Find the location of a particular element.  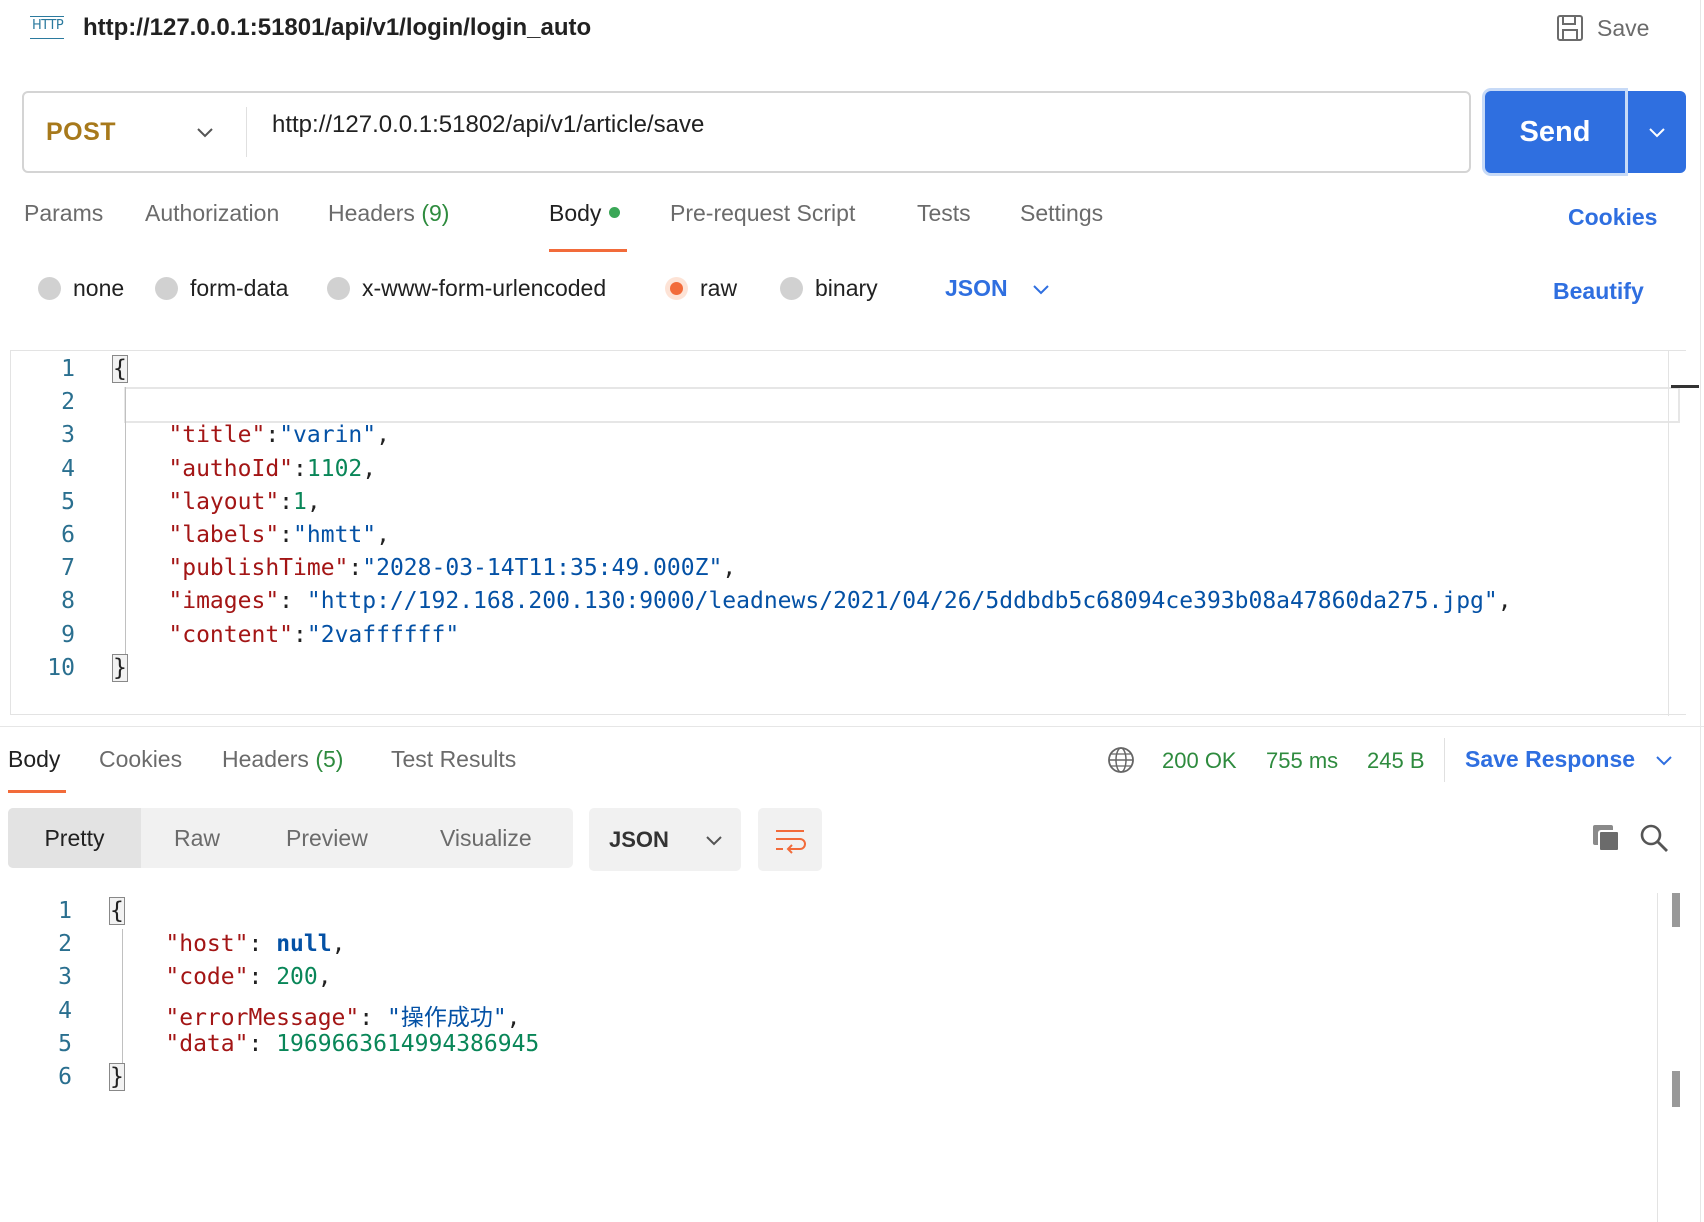

status-code: 200 OK is located at coordinates (1199, 761).